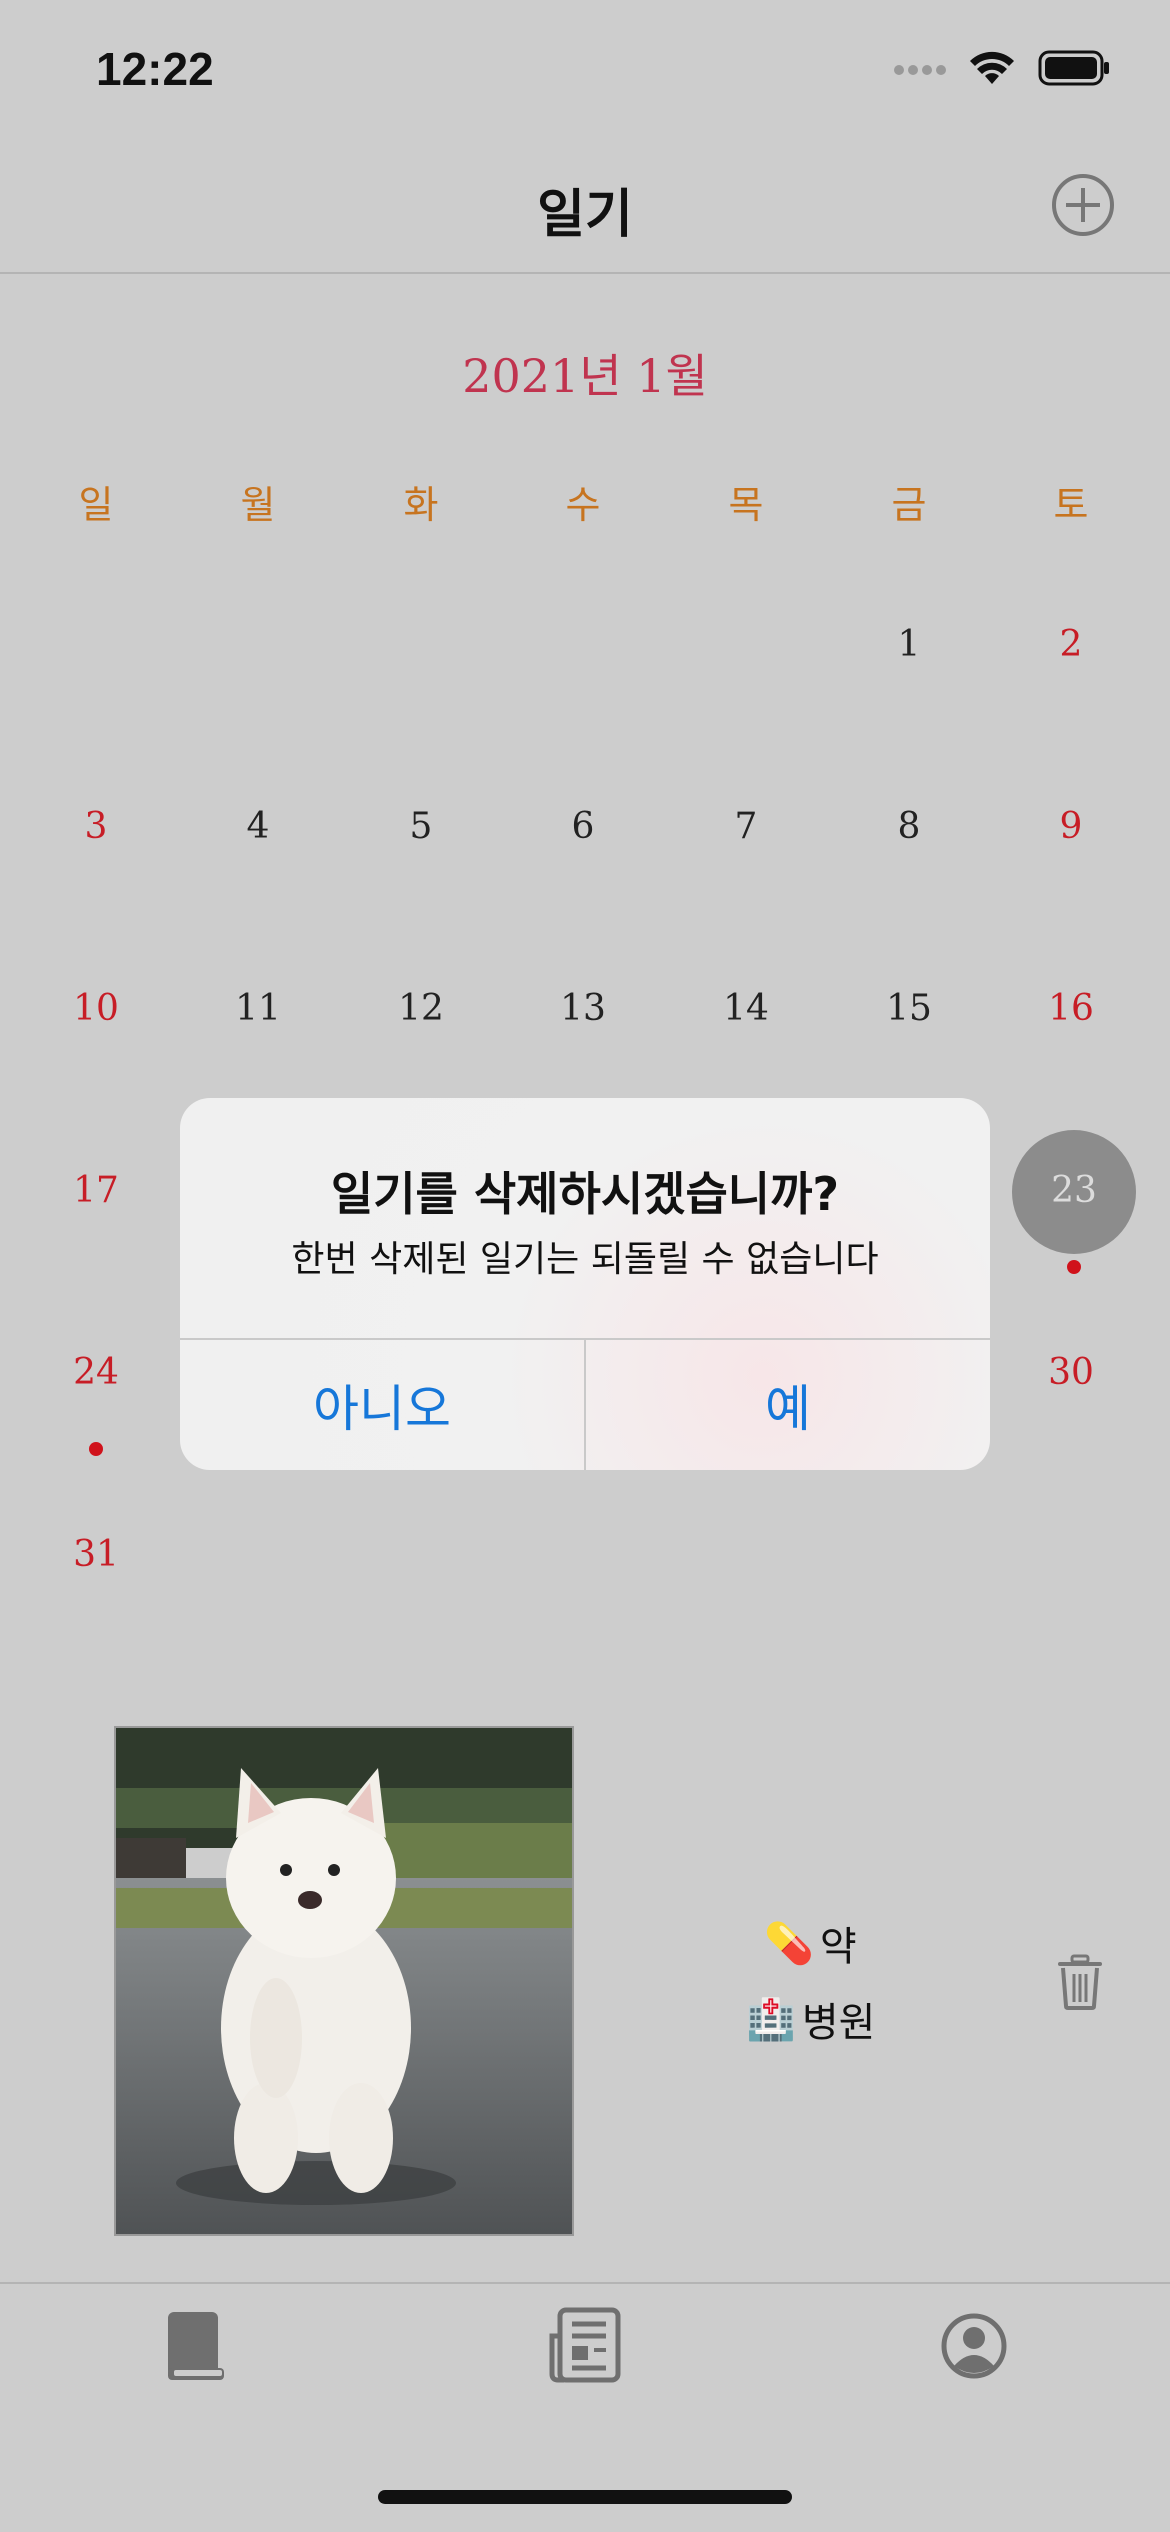 This screenshot has height=2532, width=1170. Describe the element at coordinates (746, 505) in the screenshot. I see `weekday-thu: 목` at that location.